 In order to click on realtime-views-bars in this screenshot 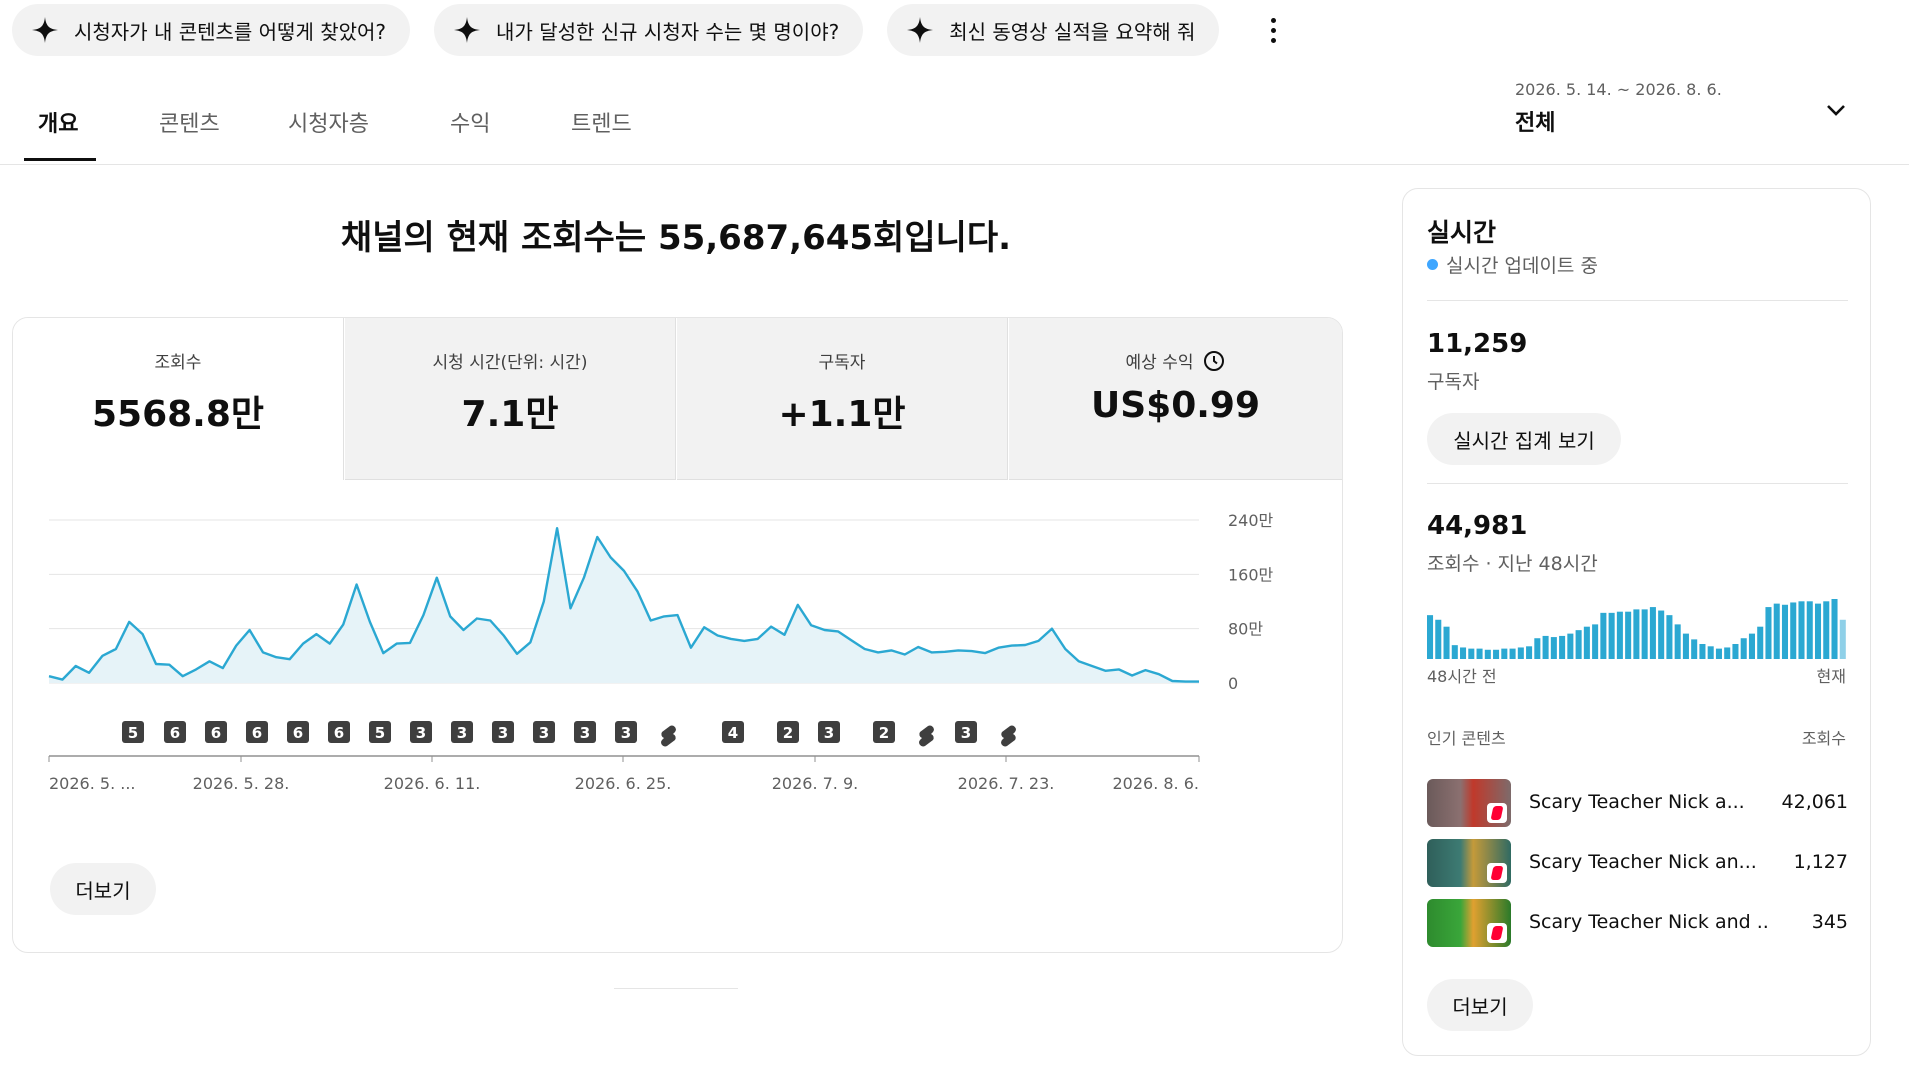, I will do `click(1637, 629)`.